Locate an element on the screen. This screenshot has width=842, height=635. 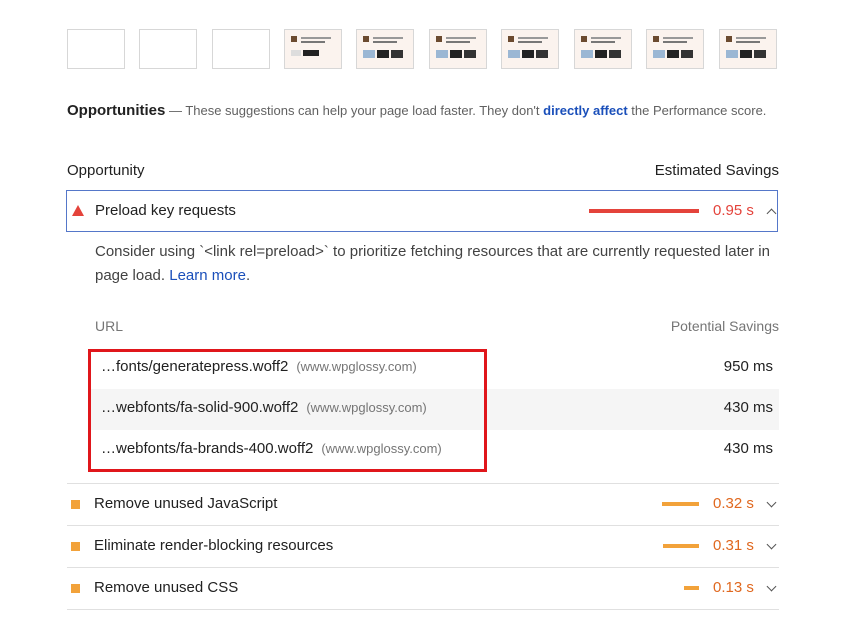
opportunity-column-header: Opportunity is located at coordinates (106, 170).